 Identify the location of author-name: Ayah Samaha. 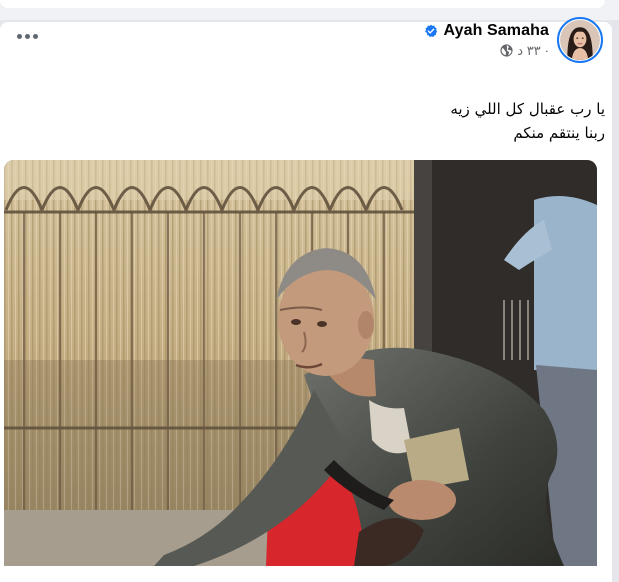
(496, 31).